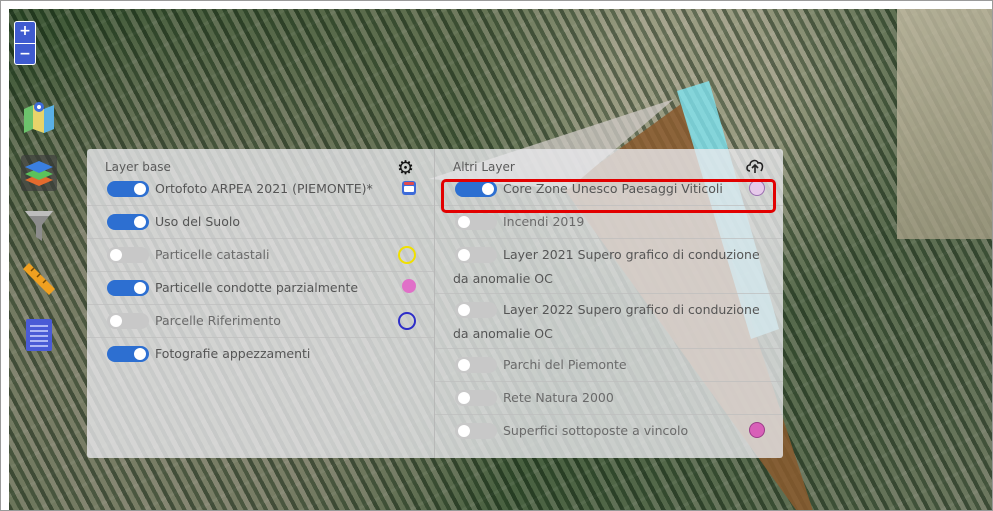  I want to click on cloud-upload-icon, so click(755, 166).